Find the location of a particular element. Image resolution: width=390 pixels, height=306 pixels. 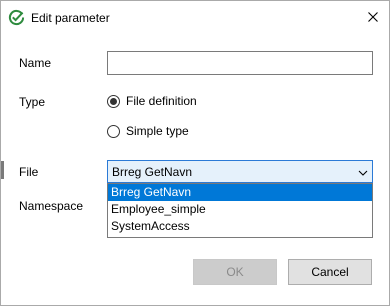

file-select: Brreg GetNavn is located at coordinates (240, 171).